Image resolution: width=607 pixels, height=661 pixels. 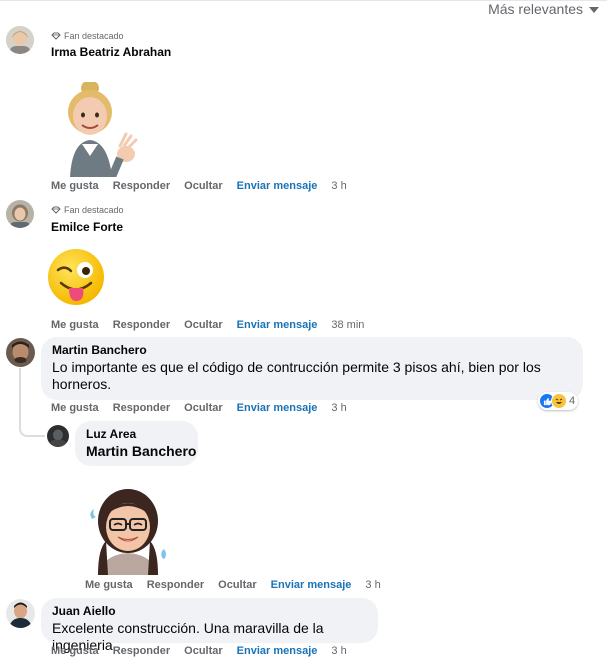 What do you see at coordinates (111, 52) in the screenshot?
I see `comment-author: Irma Beatriz Abrahan` at bounding box center [111, 52].